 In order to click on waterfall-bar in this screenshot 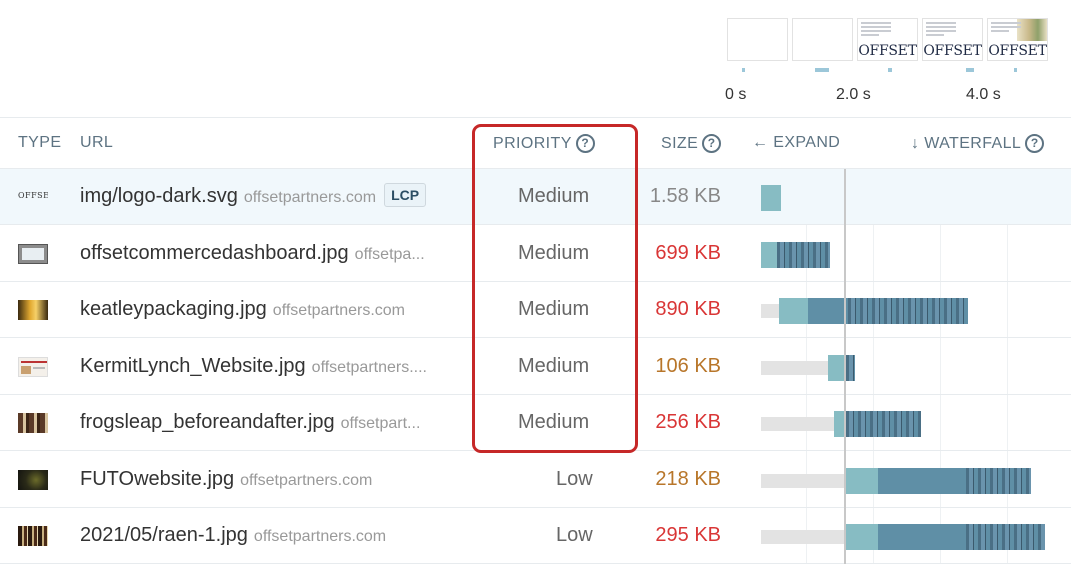, I will do `click(771, 198)`.